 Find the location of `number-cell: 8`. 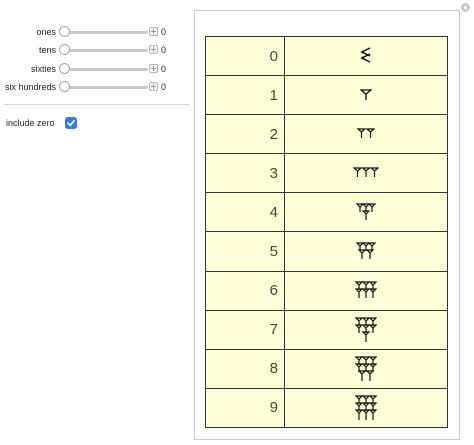

number-cell: 8 is located at coordinates (245, 368).